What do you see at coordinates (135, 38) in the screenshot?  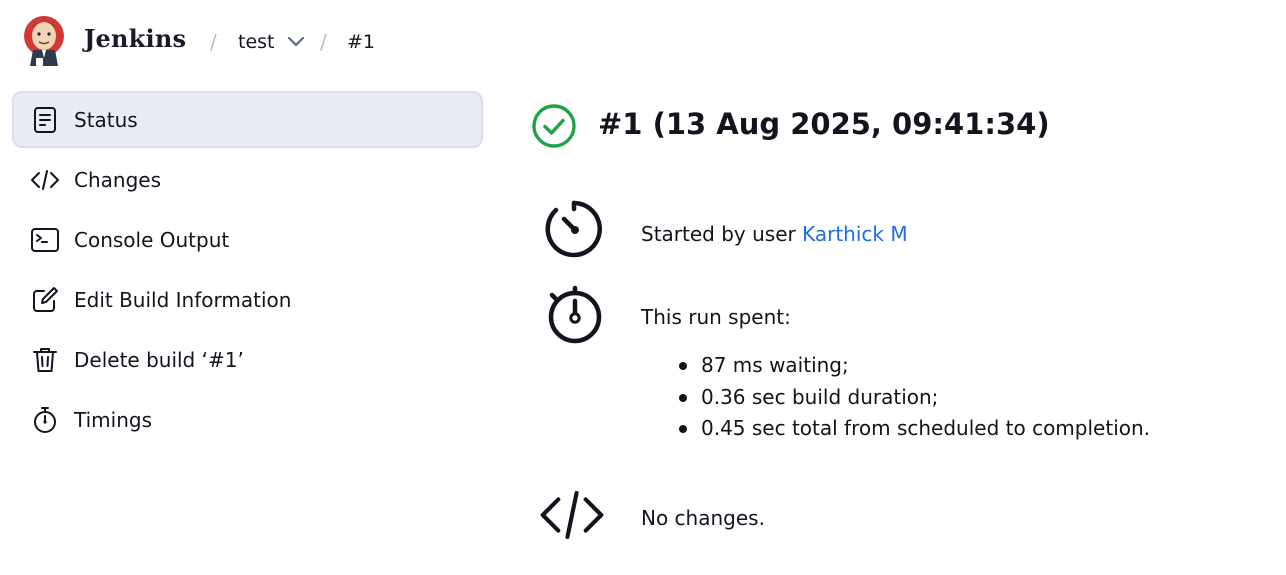 I see `brand-name: Jenkins` at bounding box center [135, 38].